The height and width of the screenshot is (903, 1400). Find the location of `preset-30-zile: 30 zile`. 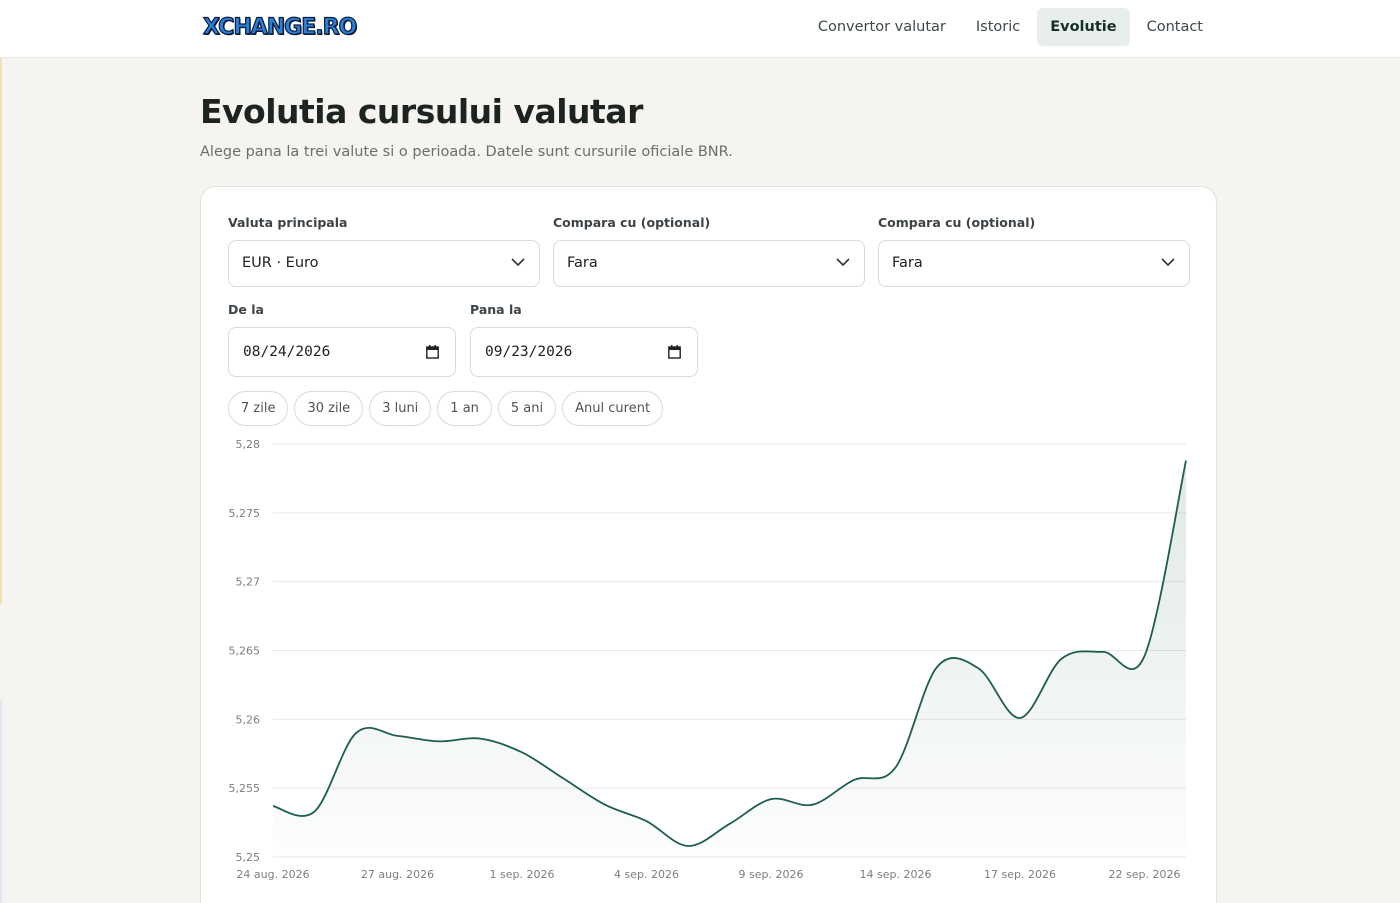

preset-30-zile: 30 zile is located at coordinates (329, 408).